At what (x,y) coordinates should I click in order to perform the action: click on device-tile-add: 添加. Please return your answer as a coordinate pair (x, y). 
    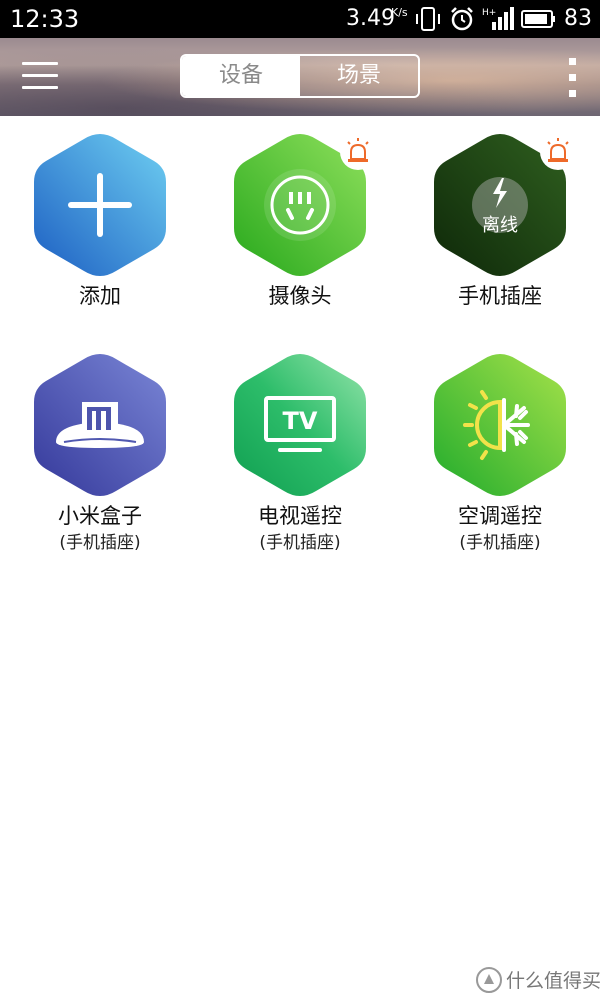
    Looking at the image, I should click on (100, 225).